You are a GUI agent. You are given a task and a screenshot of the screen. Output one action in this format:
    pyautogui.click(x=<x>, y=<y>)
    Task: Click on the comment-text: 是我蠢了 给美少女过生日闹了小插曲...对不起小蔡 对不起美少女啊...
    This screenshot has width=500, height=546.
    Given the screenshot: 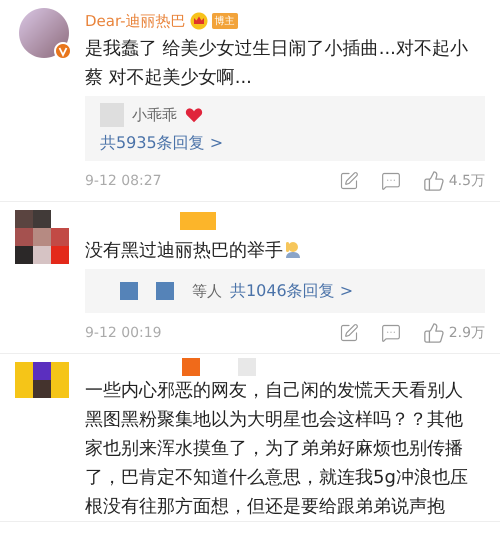 What is the action you would take?
    pyautogui.click(x=277, y=63)
    